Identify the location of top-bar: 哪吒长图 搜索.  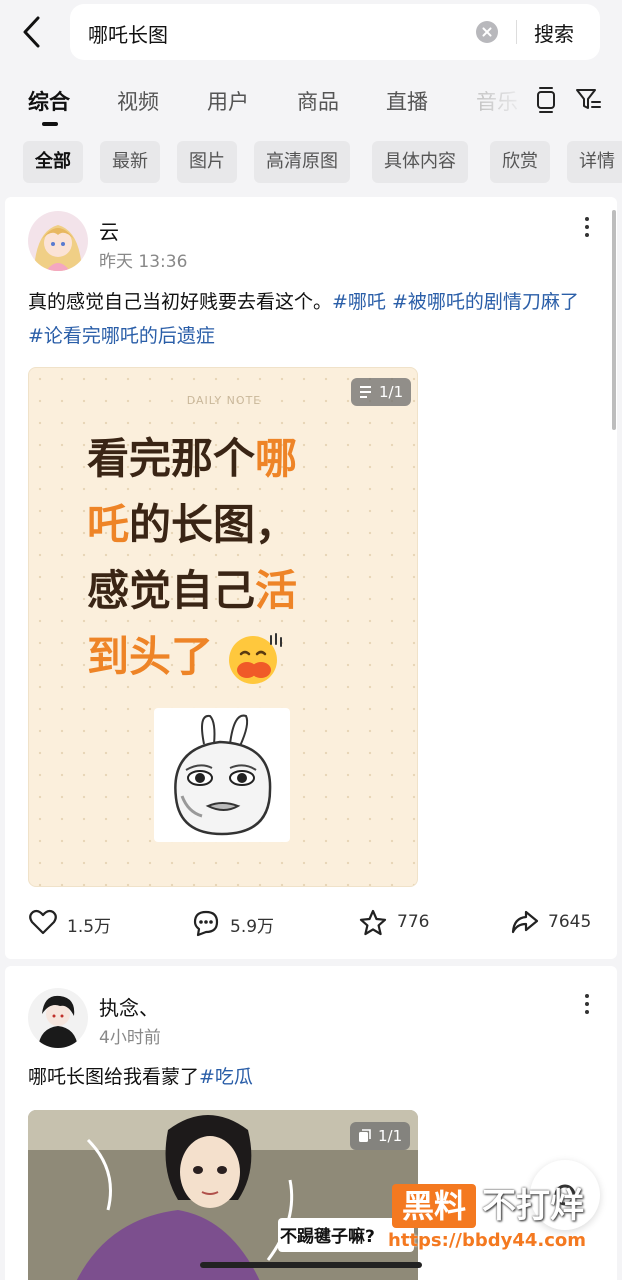
(311, 32).